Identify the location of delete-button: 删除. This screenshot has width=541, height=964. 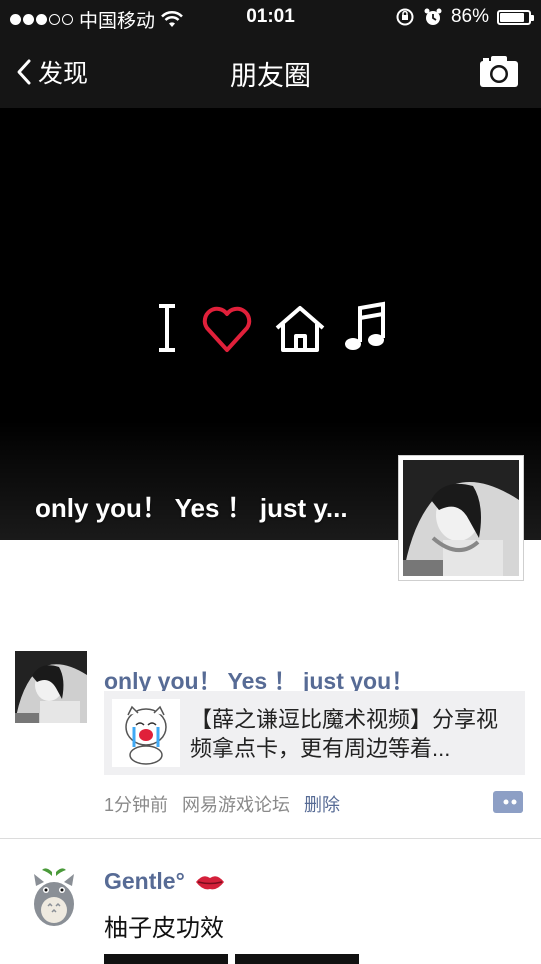
(322, 804).